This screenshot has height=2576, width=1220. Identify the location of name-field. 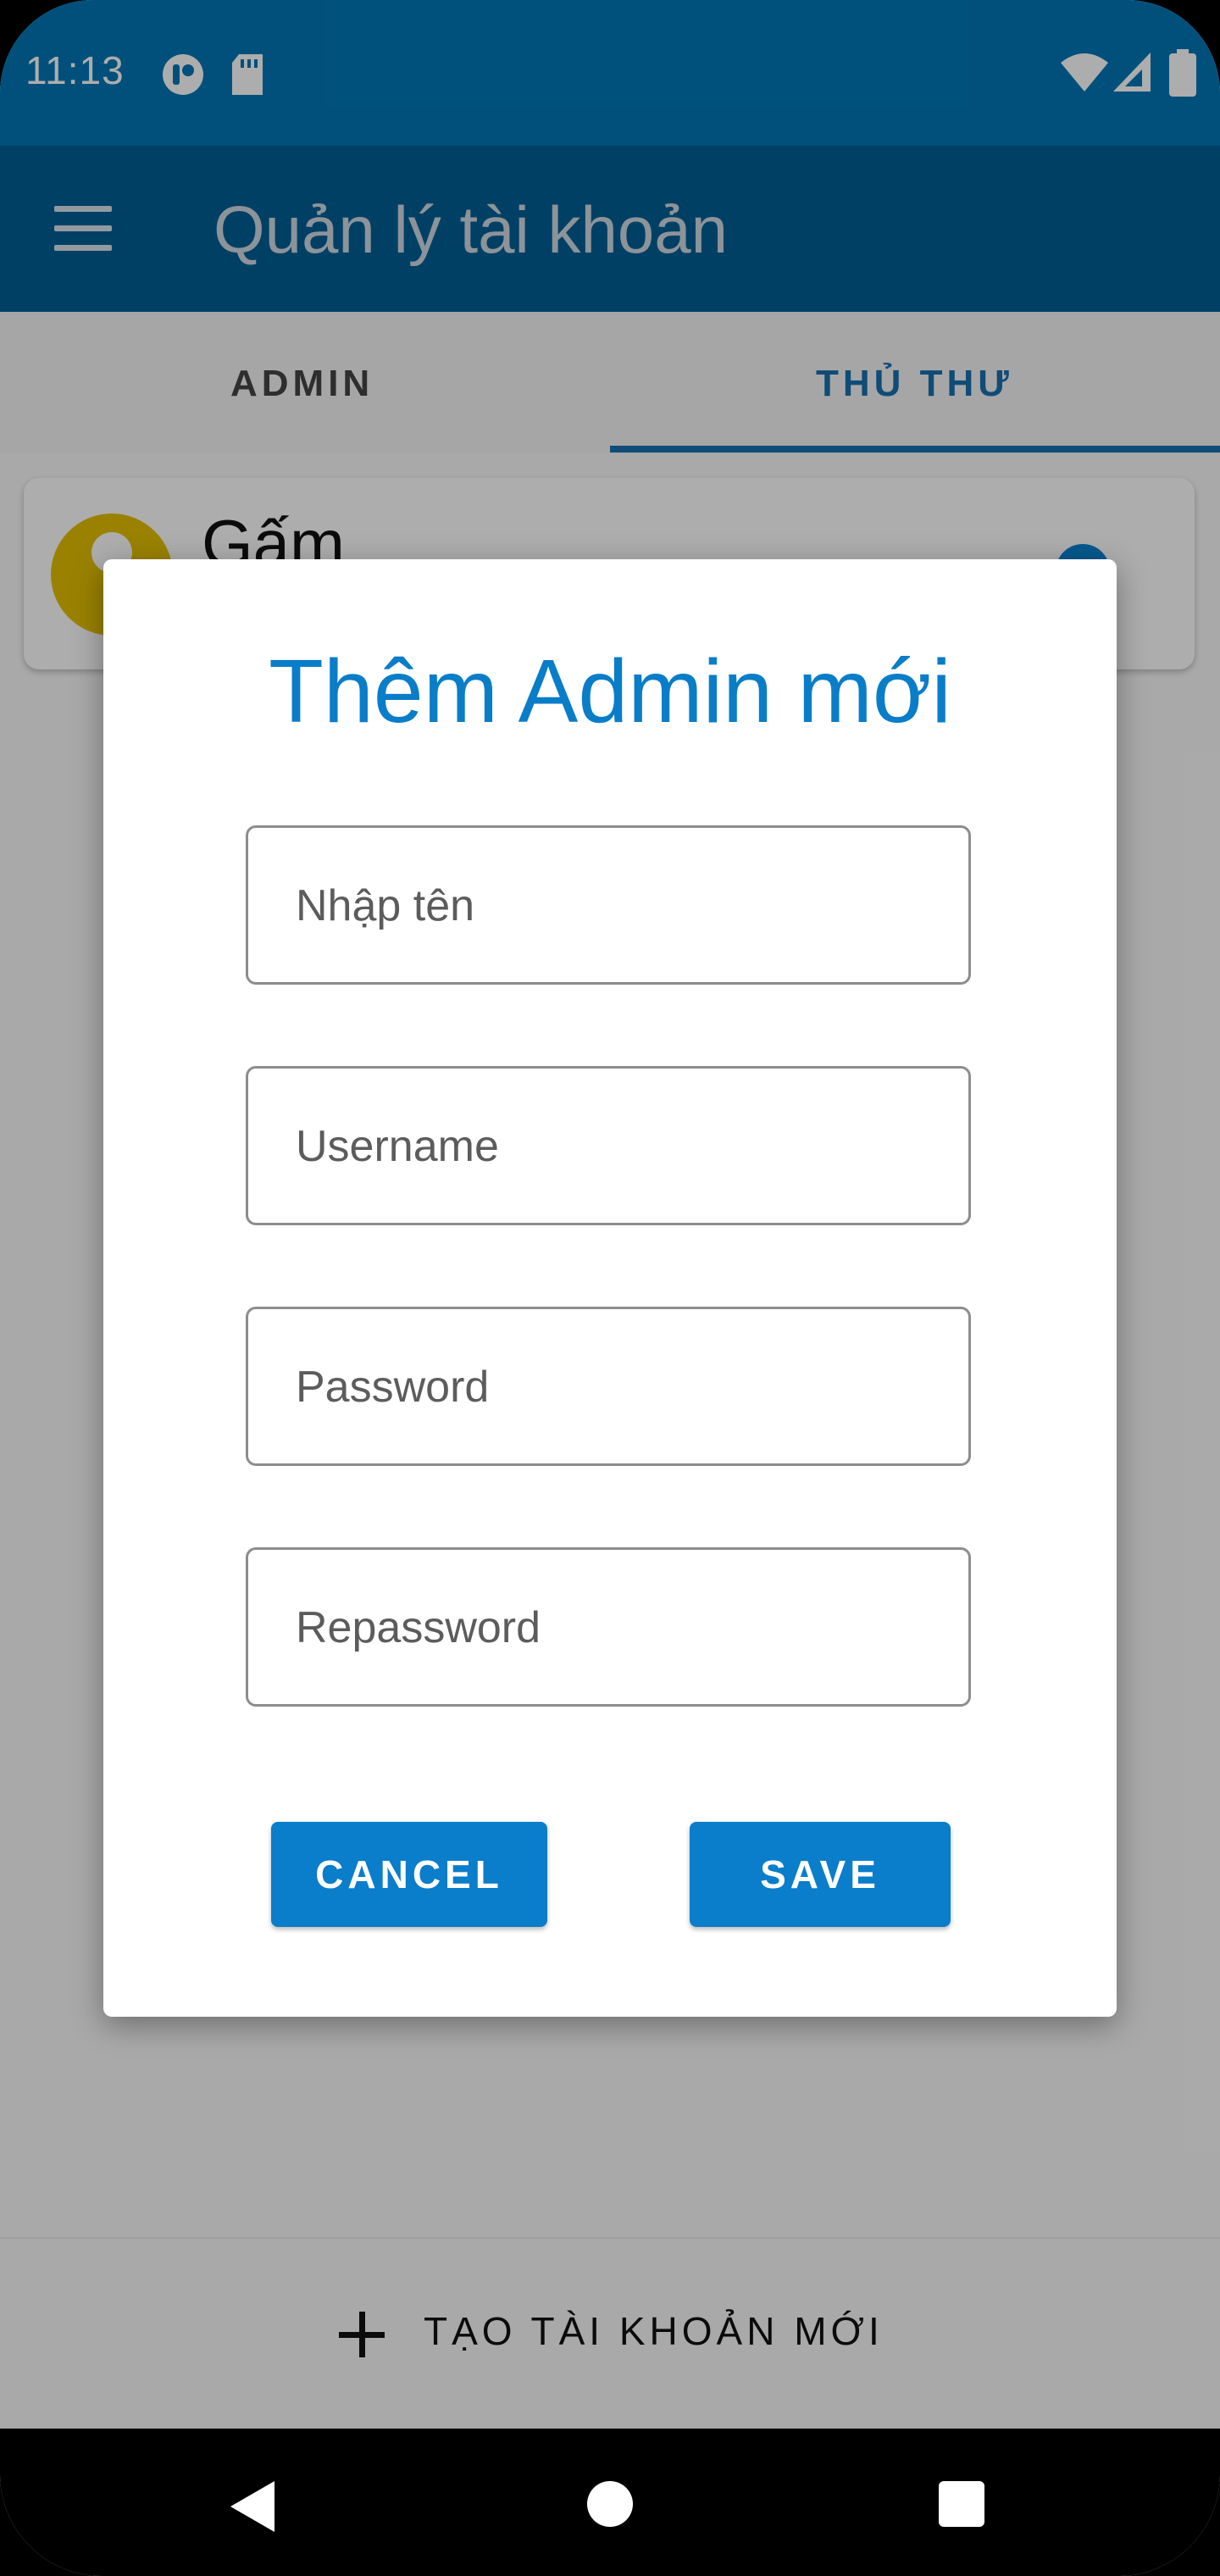
(608, 905).